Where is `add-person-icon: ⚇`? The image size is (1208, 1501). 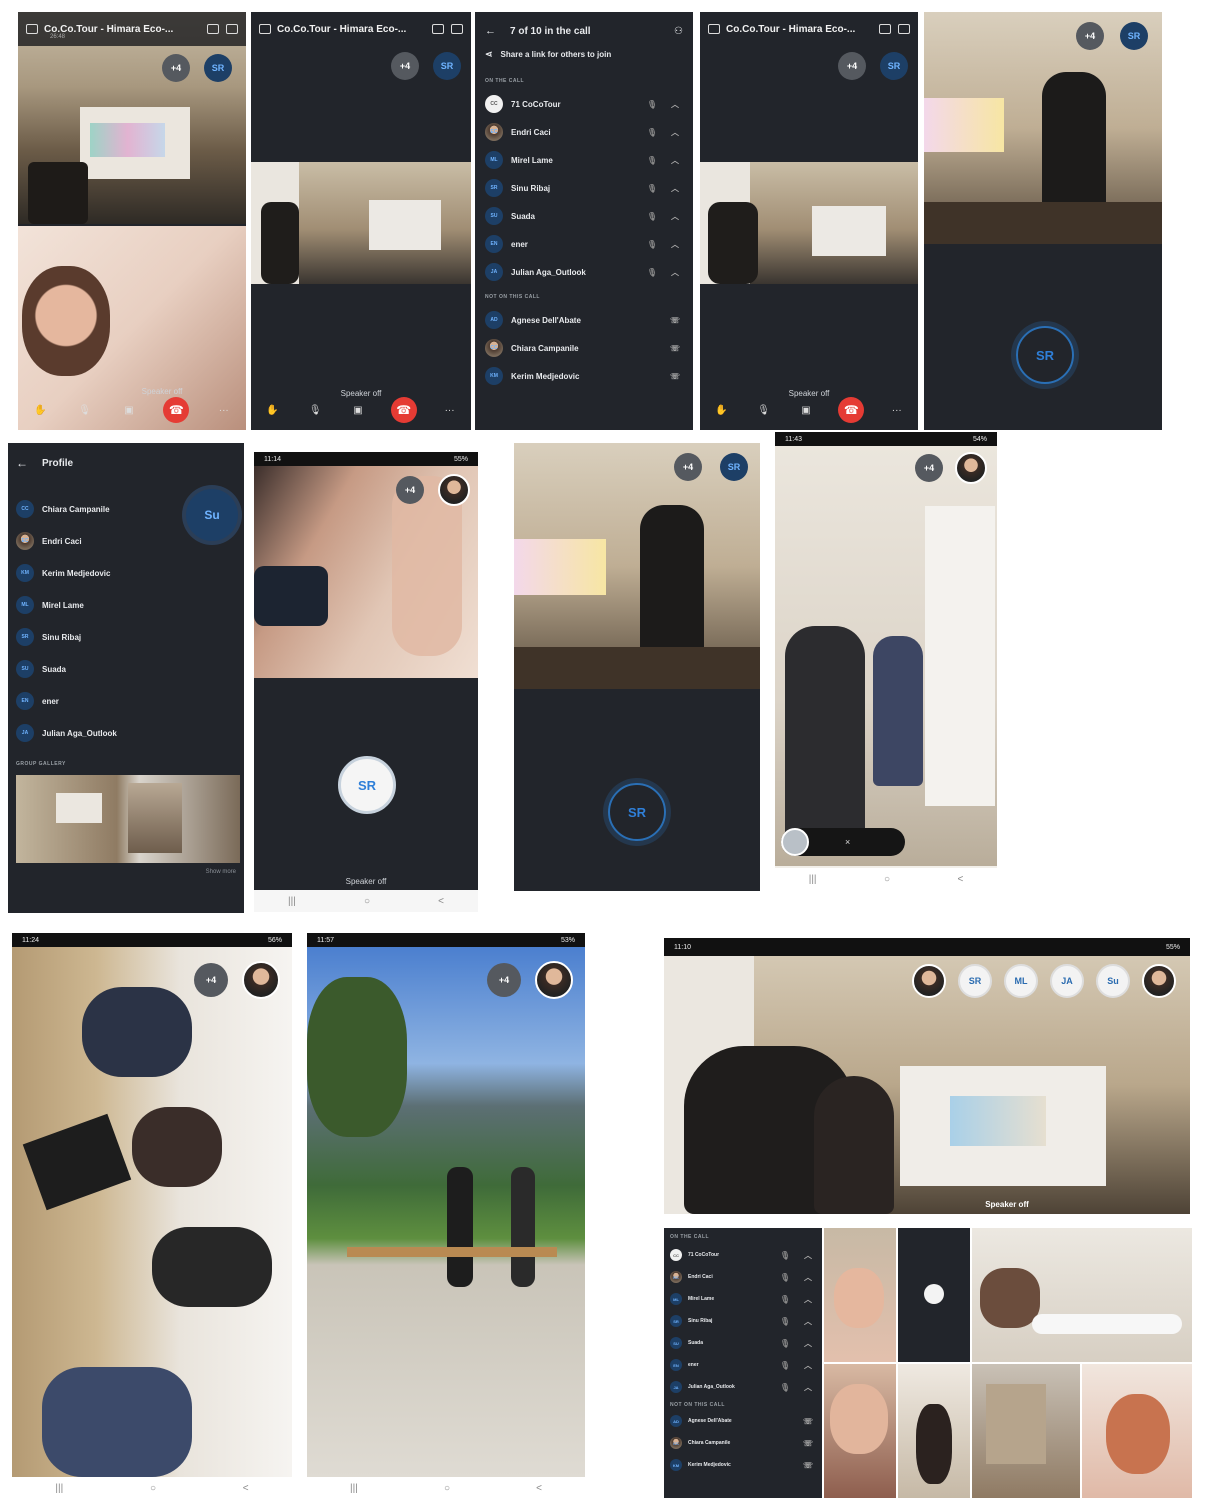 add-person-icon: ⚇ is located at coordinates (678, 31).